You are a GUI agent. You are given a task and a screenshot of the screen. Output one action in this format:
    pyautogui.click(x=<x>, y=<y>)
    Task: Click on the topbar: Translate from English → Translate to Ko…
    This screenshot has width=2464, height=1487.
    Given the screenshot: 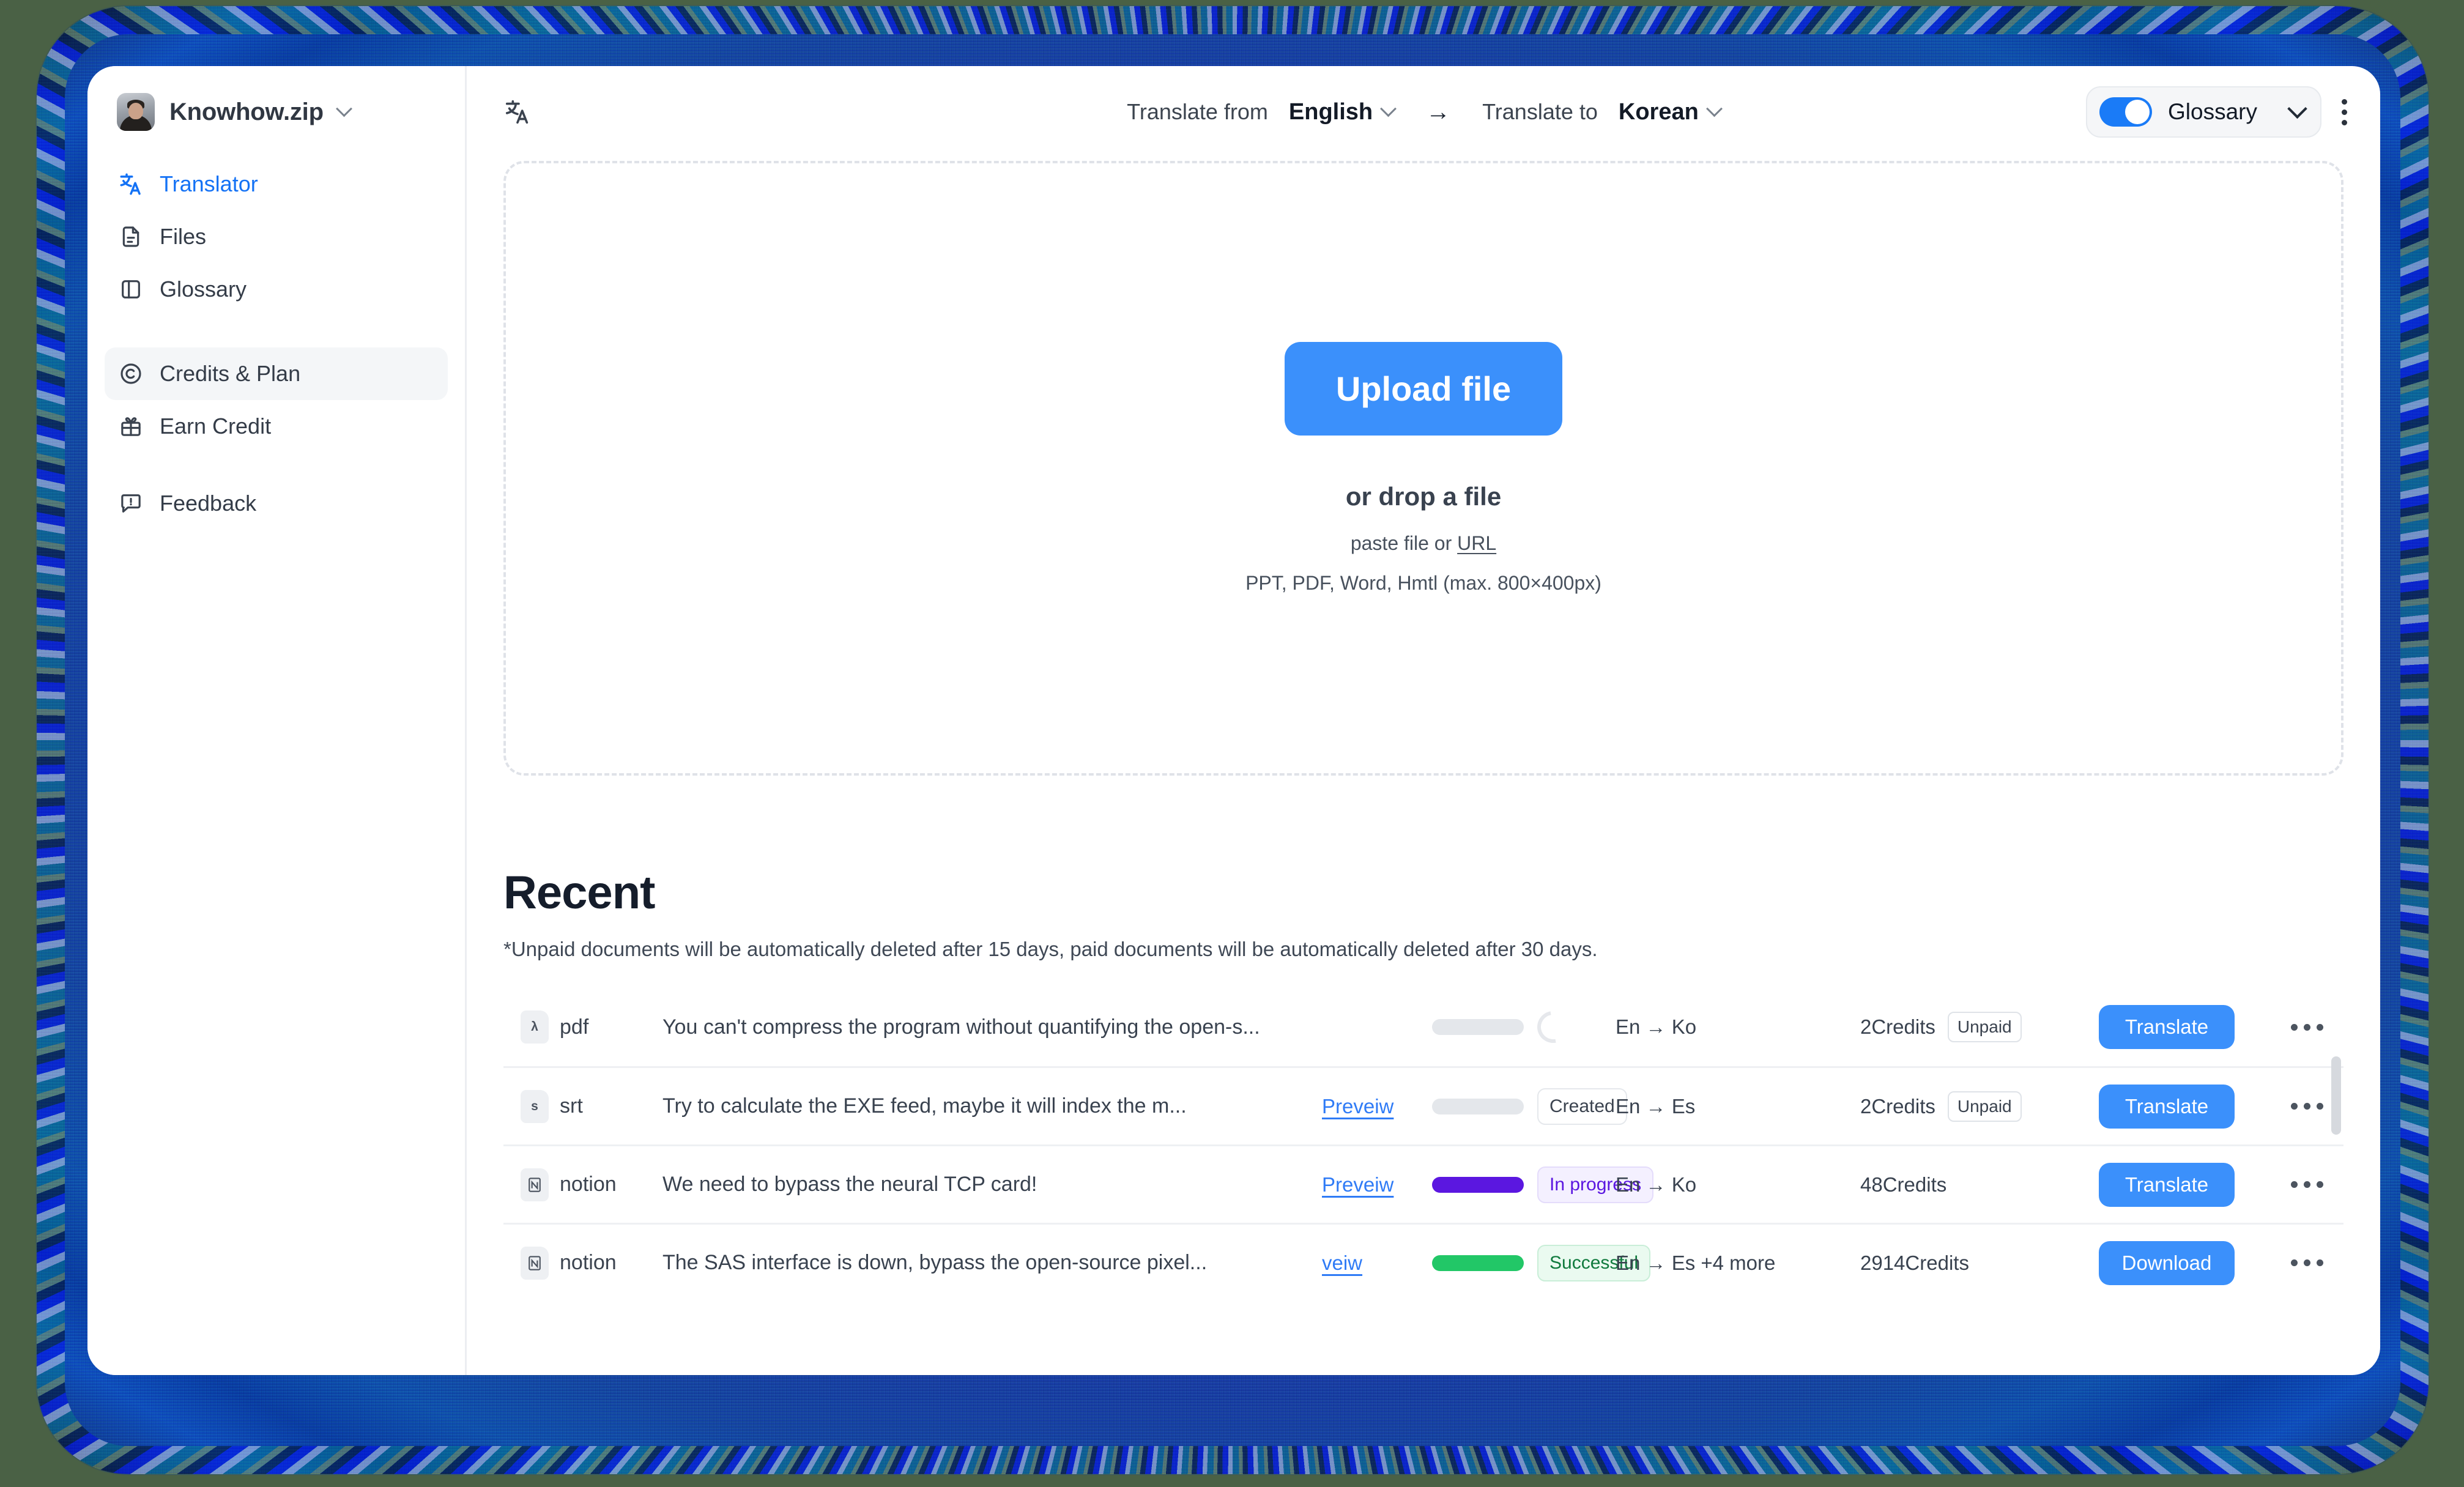 What is the action you would take?
    pyautogui.click(x=1423, y=112)
    